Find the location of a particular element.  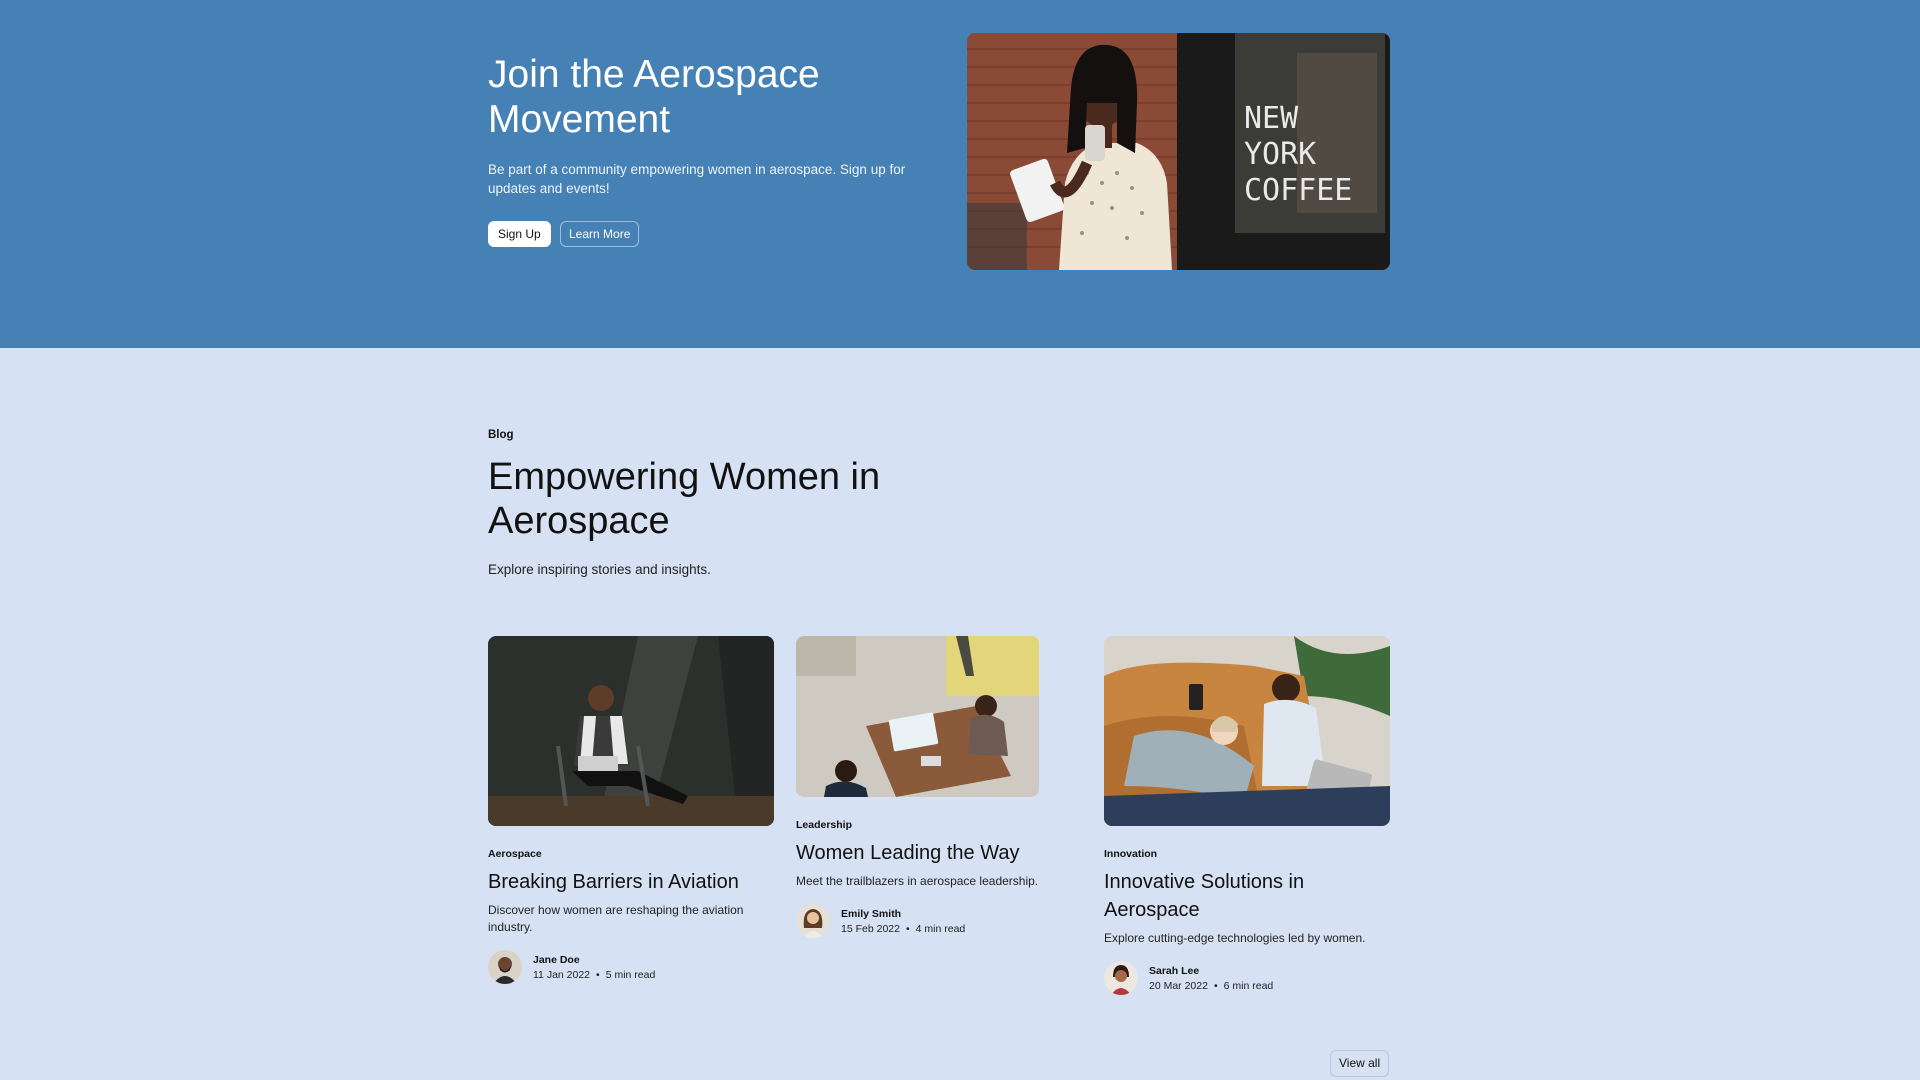

read-time: 6 min read is located at coordinates (1248, 985).